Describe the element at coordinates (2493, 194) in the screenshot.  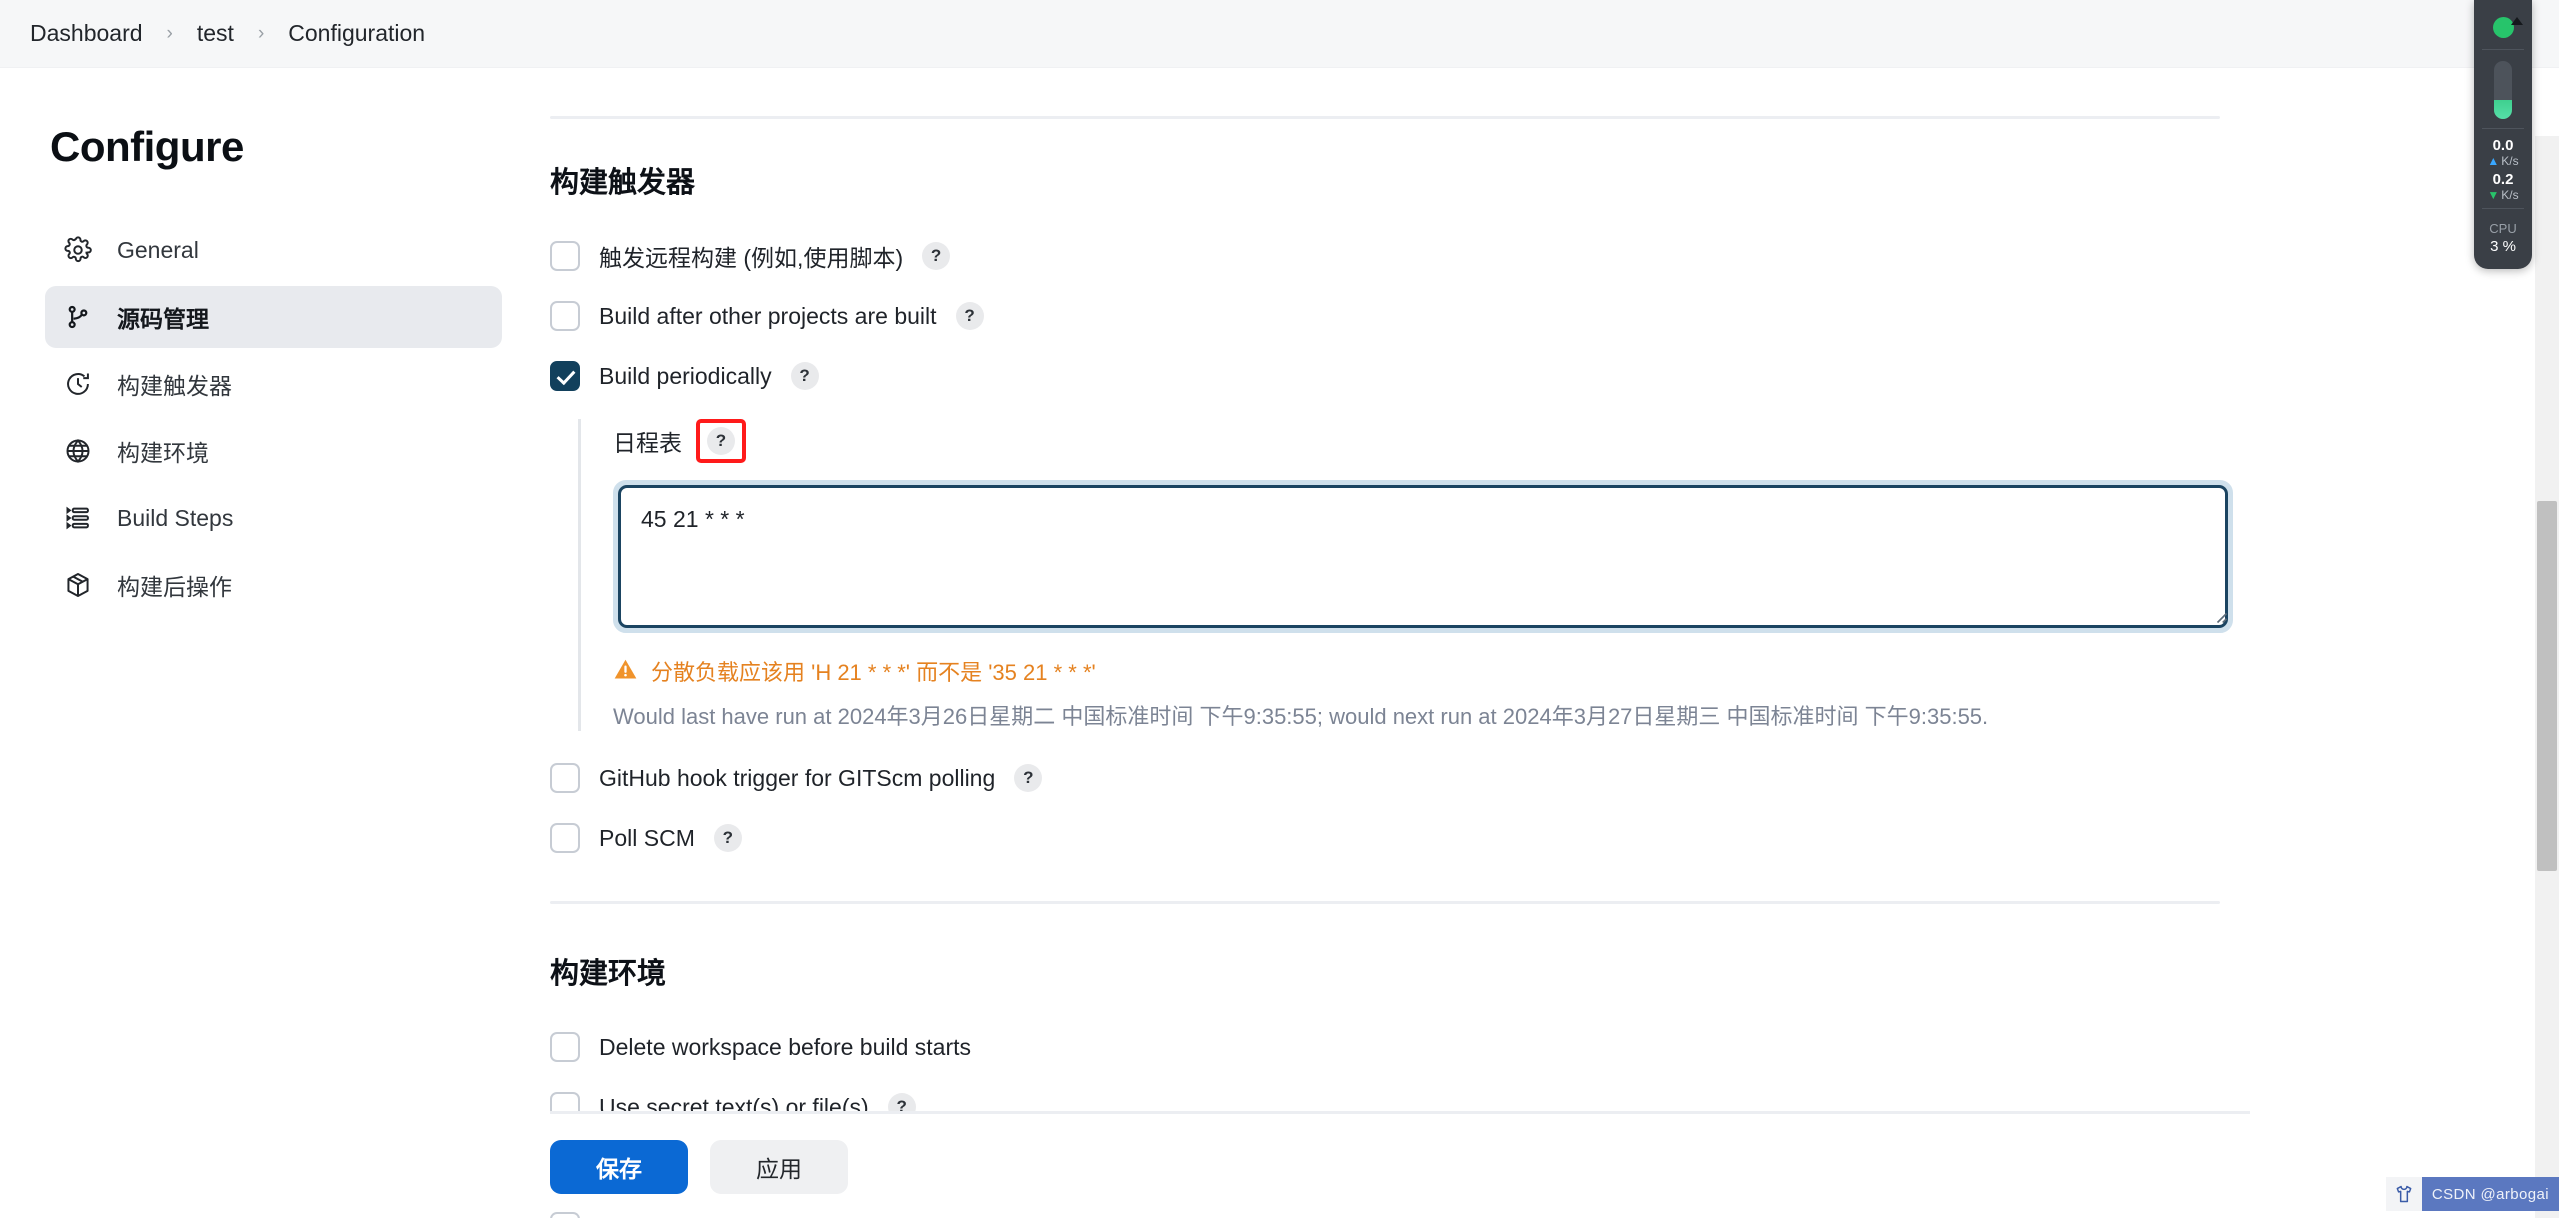
I see `arrow-down-icon: ▼` at that location.